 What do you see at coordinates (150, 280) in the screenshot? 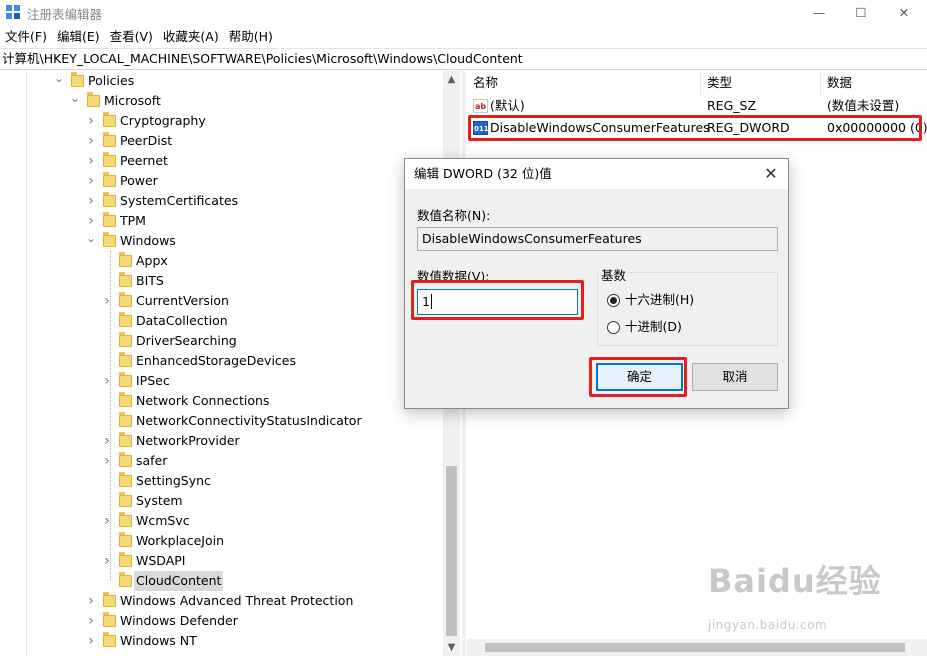
I see `tree-item-label: BITS` at bounding box center [150, 280].